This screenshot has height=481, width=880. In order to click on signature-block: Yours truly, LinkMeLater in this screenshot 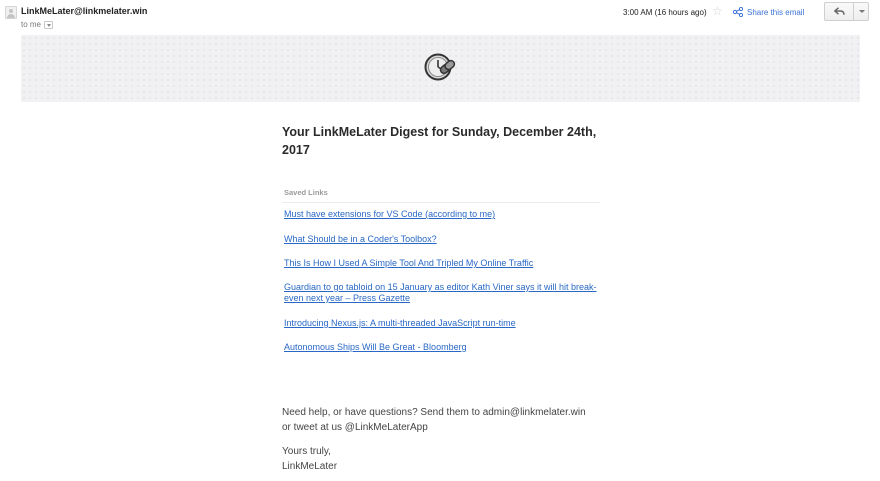, I will do `click(309, 459)`.